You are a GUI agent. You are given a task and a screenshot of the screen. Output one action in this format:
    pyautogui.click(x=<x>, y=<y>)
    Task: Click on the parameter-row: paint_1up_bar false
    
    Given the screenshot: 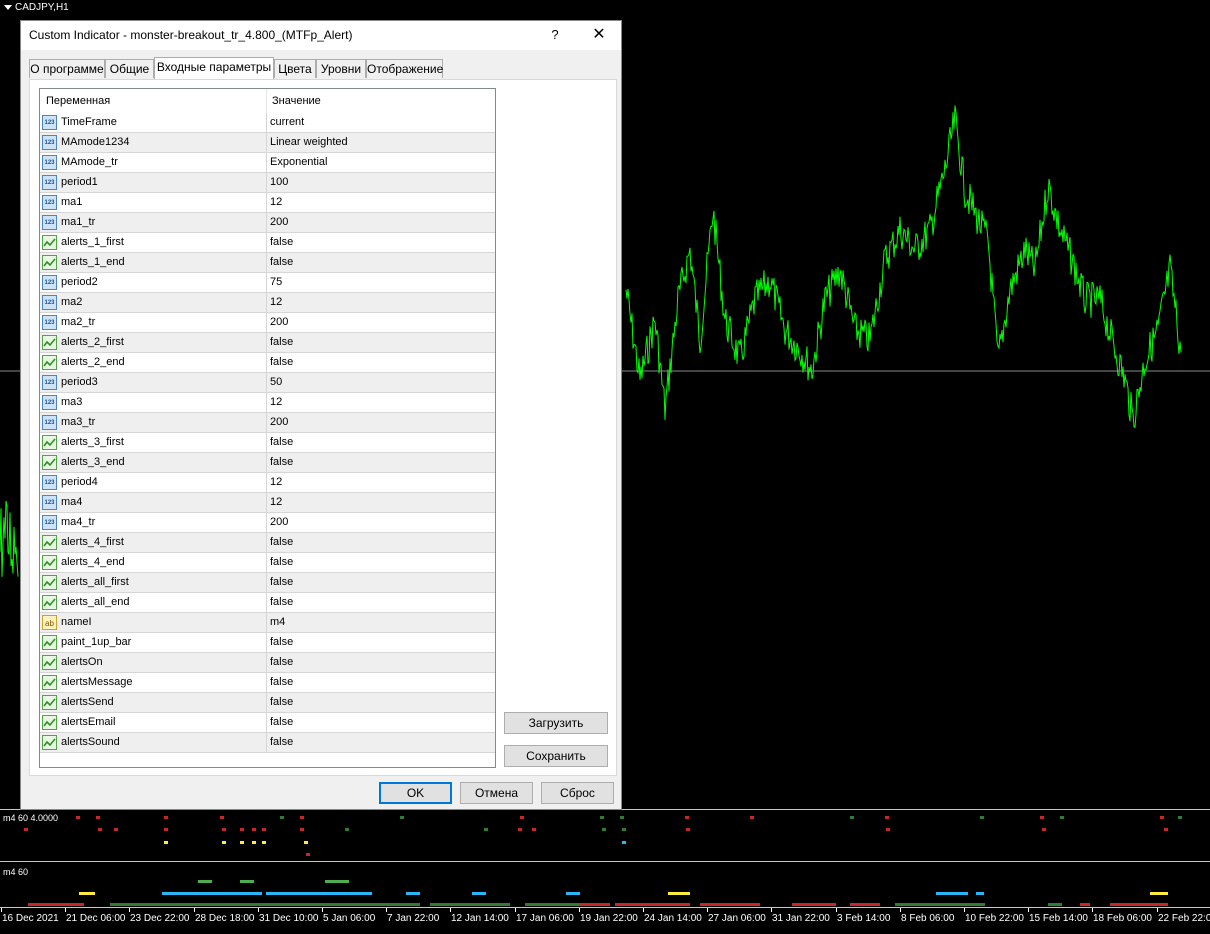 What is the action you would take?
    pyautogui.click(x=267, y=643)
    